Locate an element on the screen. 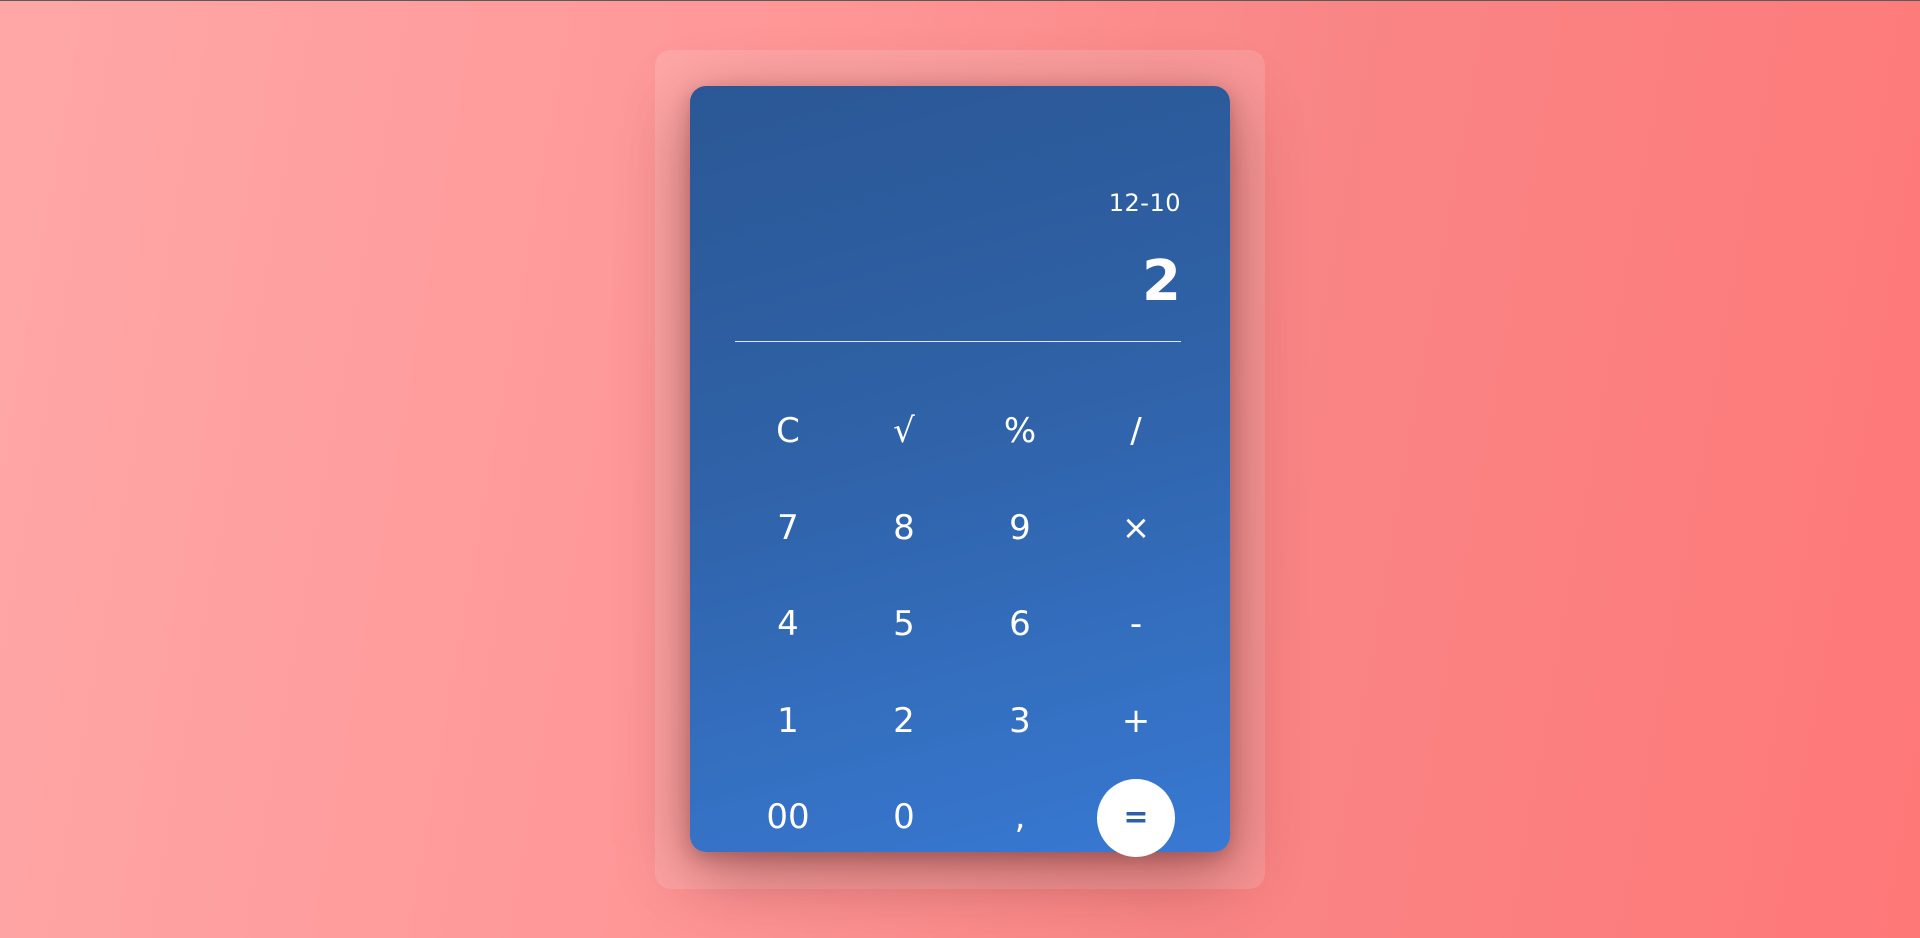  equals-key-label: = is located at coordinates (1136, 817).